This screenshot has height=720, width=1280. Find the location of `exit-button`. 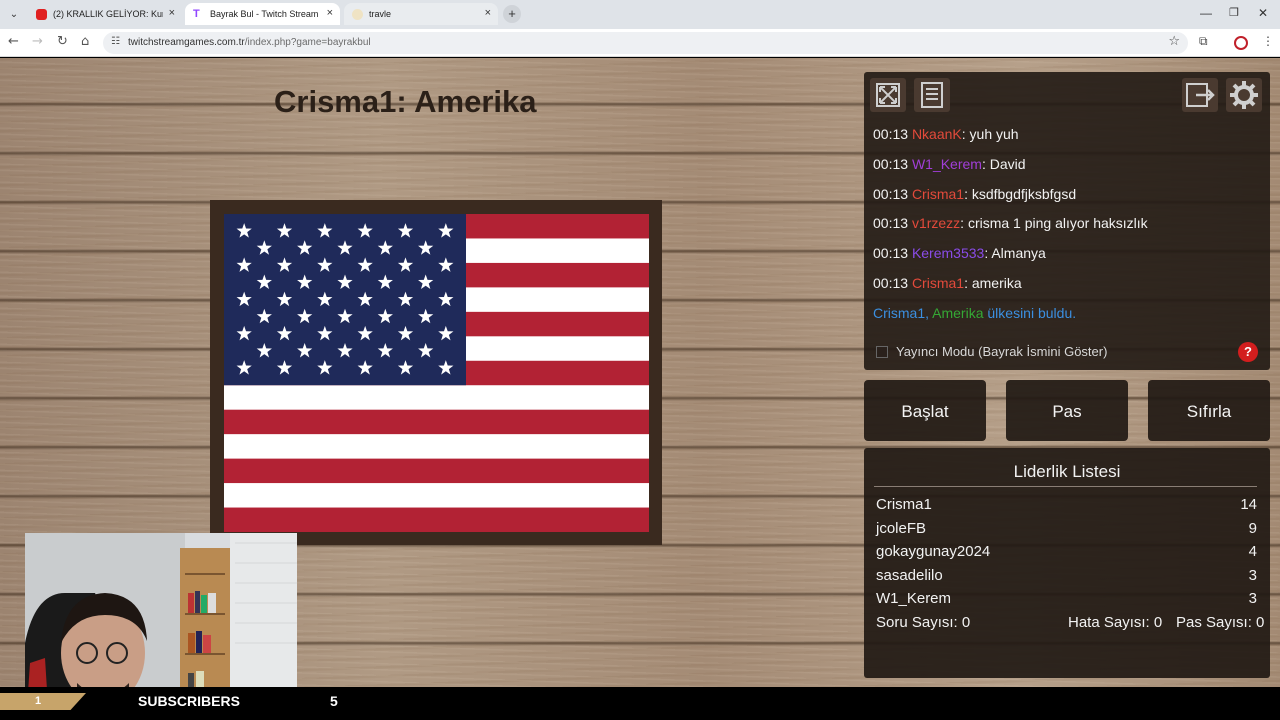

exit-button is located at coordinates (1200, 95).